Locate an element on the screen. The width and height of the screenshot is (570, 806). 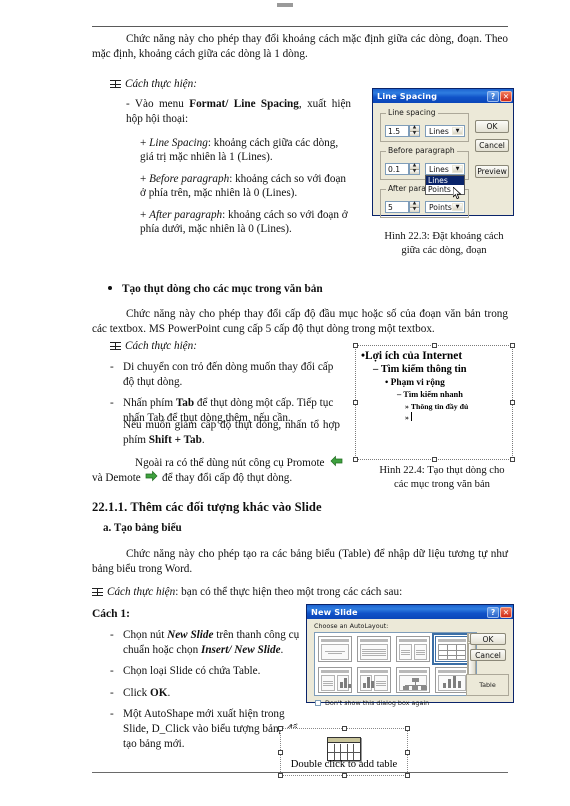
tab-key-bold: Tab is located at coordinates (185, 403).